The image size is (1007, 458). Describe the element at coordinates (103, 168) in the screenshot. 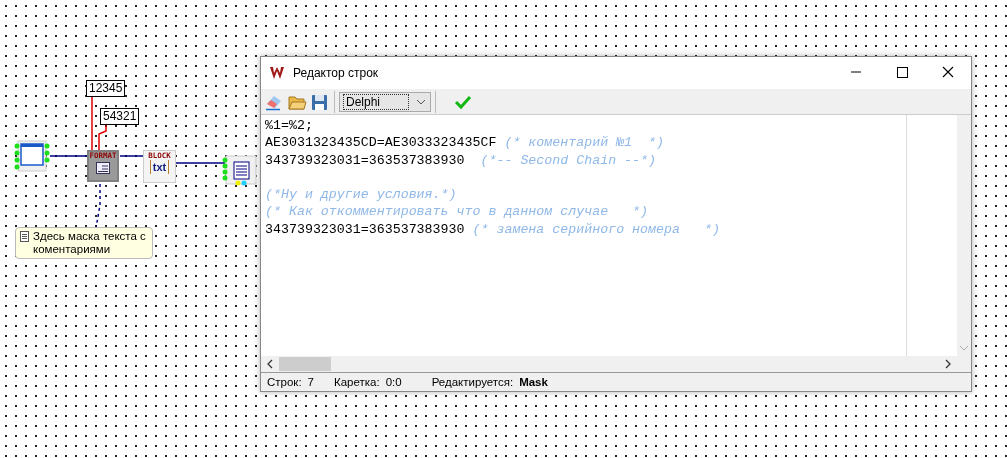

I see `document-icon` at that location.